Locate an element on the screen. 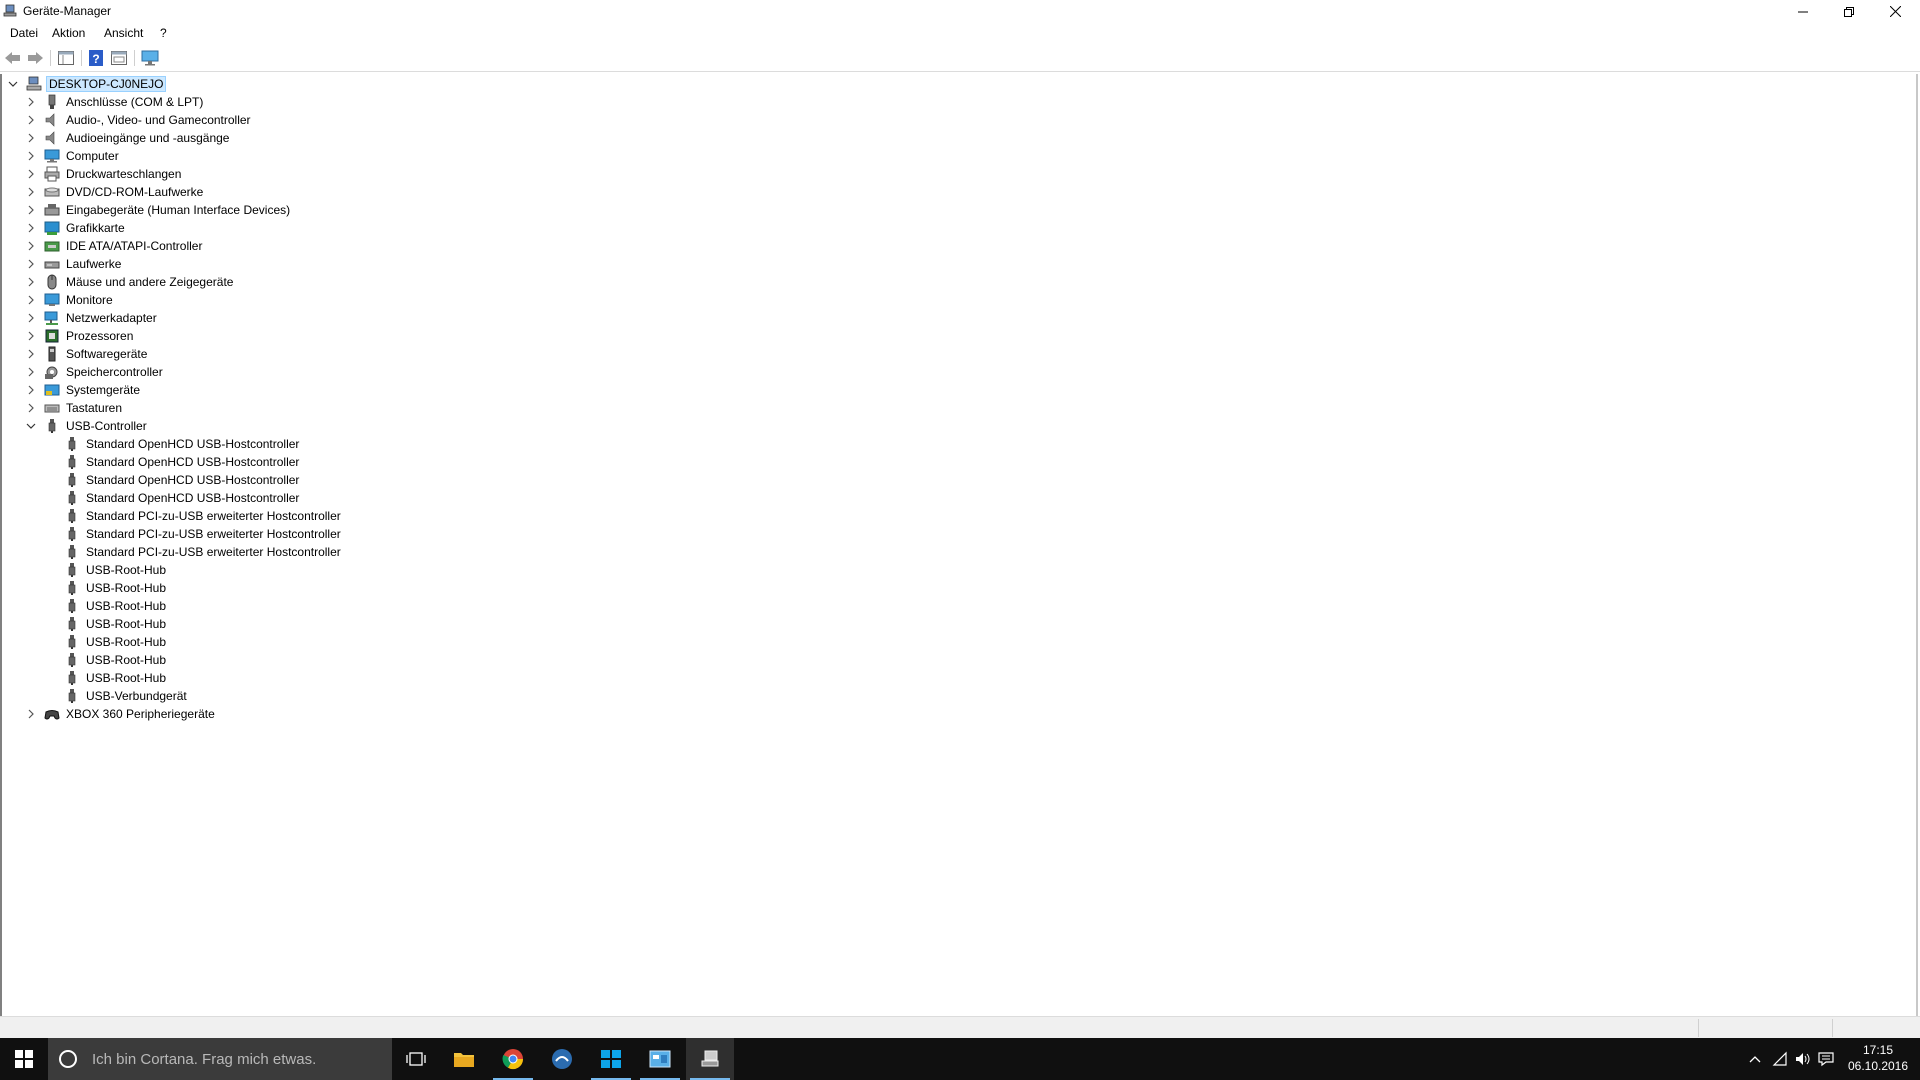 The height and width of the screenshot is (1080, 1920). menu-ansicht: Ansicht is located at coordinates (123, 33).